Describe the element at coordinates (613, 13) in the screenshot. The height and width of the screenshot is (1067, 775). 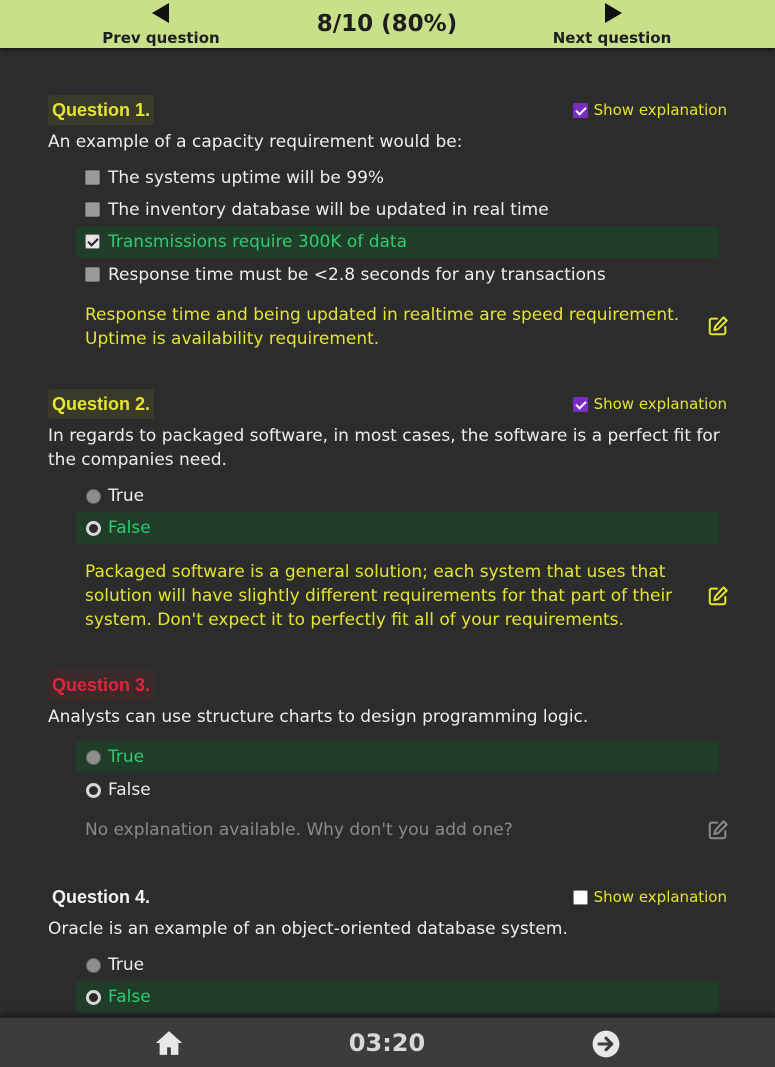
I see `arrow-right-icon` at that location.